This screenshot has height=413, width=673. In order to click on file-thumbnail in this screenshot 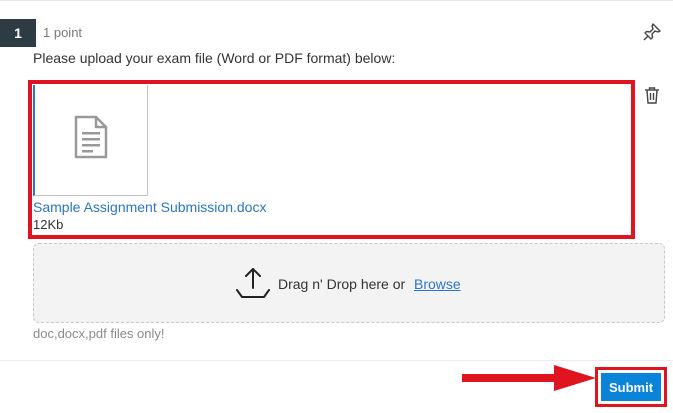, I will do `click(90, 140)`.